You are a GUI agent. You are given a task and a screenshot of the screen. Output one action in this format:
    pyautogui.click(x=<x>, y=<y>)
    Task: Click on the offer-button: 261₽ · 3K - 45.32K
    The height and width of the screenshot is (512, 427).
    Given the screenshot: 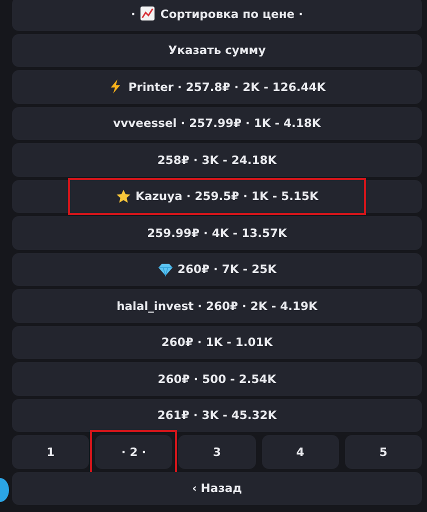 What is the action you would take?
    pyautogui.click(x=217, y=415)
    